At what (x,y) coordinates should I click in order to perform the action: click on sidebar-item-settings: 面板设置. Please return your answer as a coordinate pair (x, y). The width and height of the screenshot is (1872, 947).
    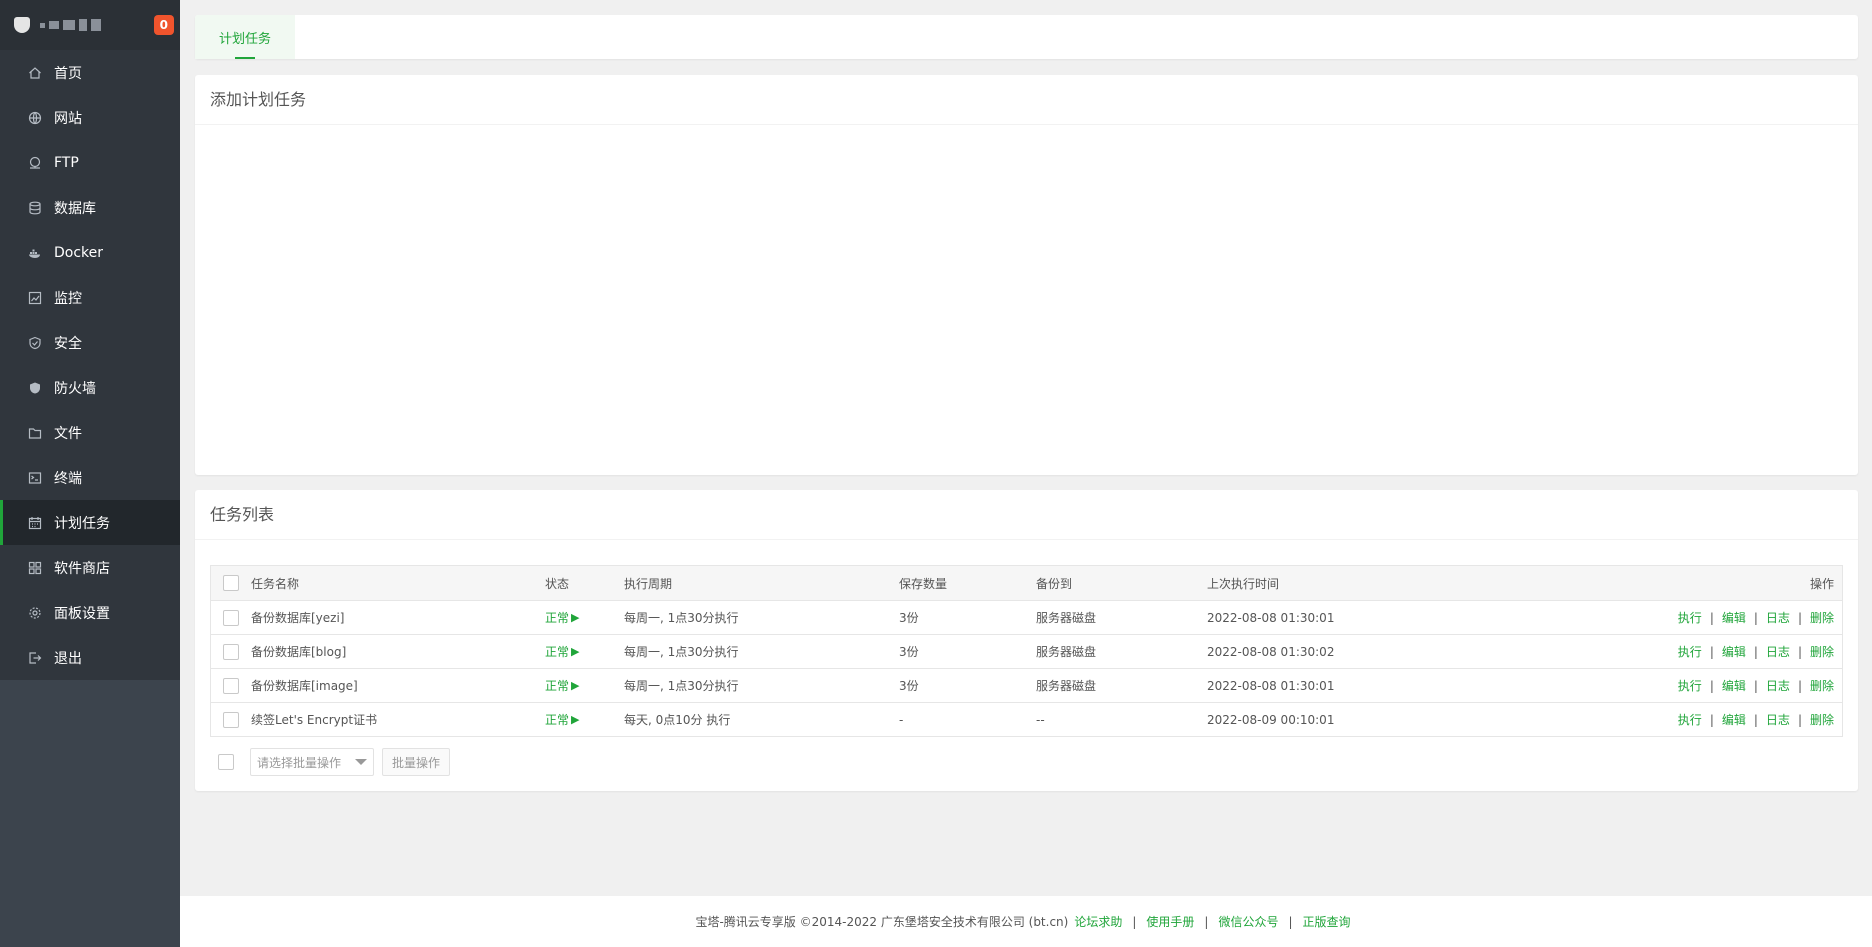
    Looking at the image, I should click on (90, 612).